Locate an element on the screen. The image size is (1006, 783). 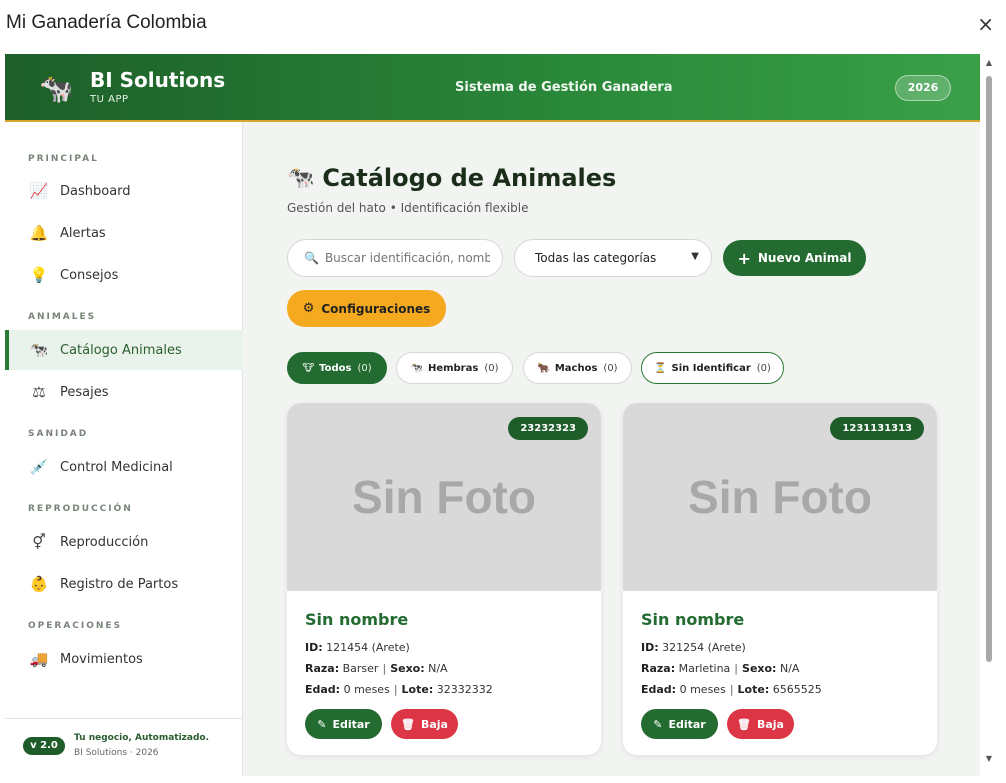
cow-face-icon: 🐮 is located at coordinates (308, 368).